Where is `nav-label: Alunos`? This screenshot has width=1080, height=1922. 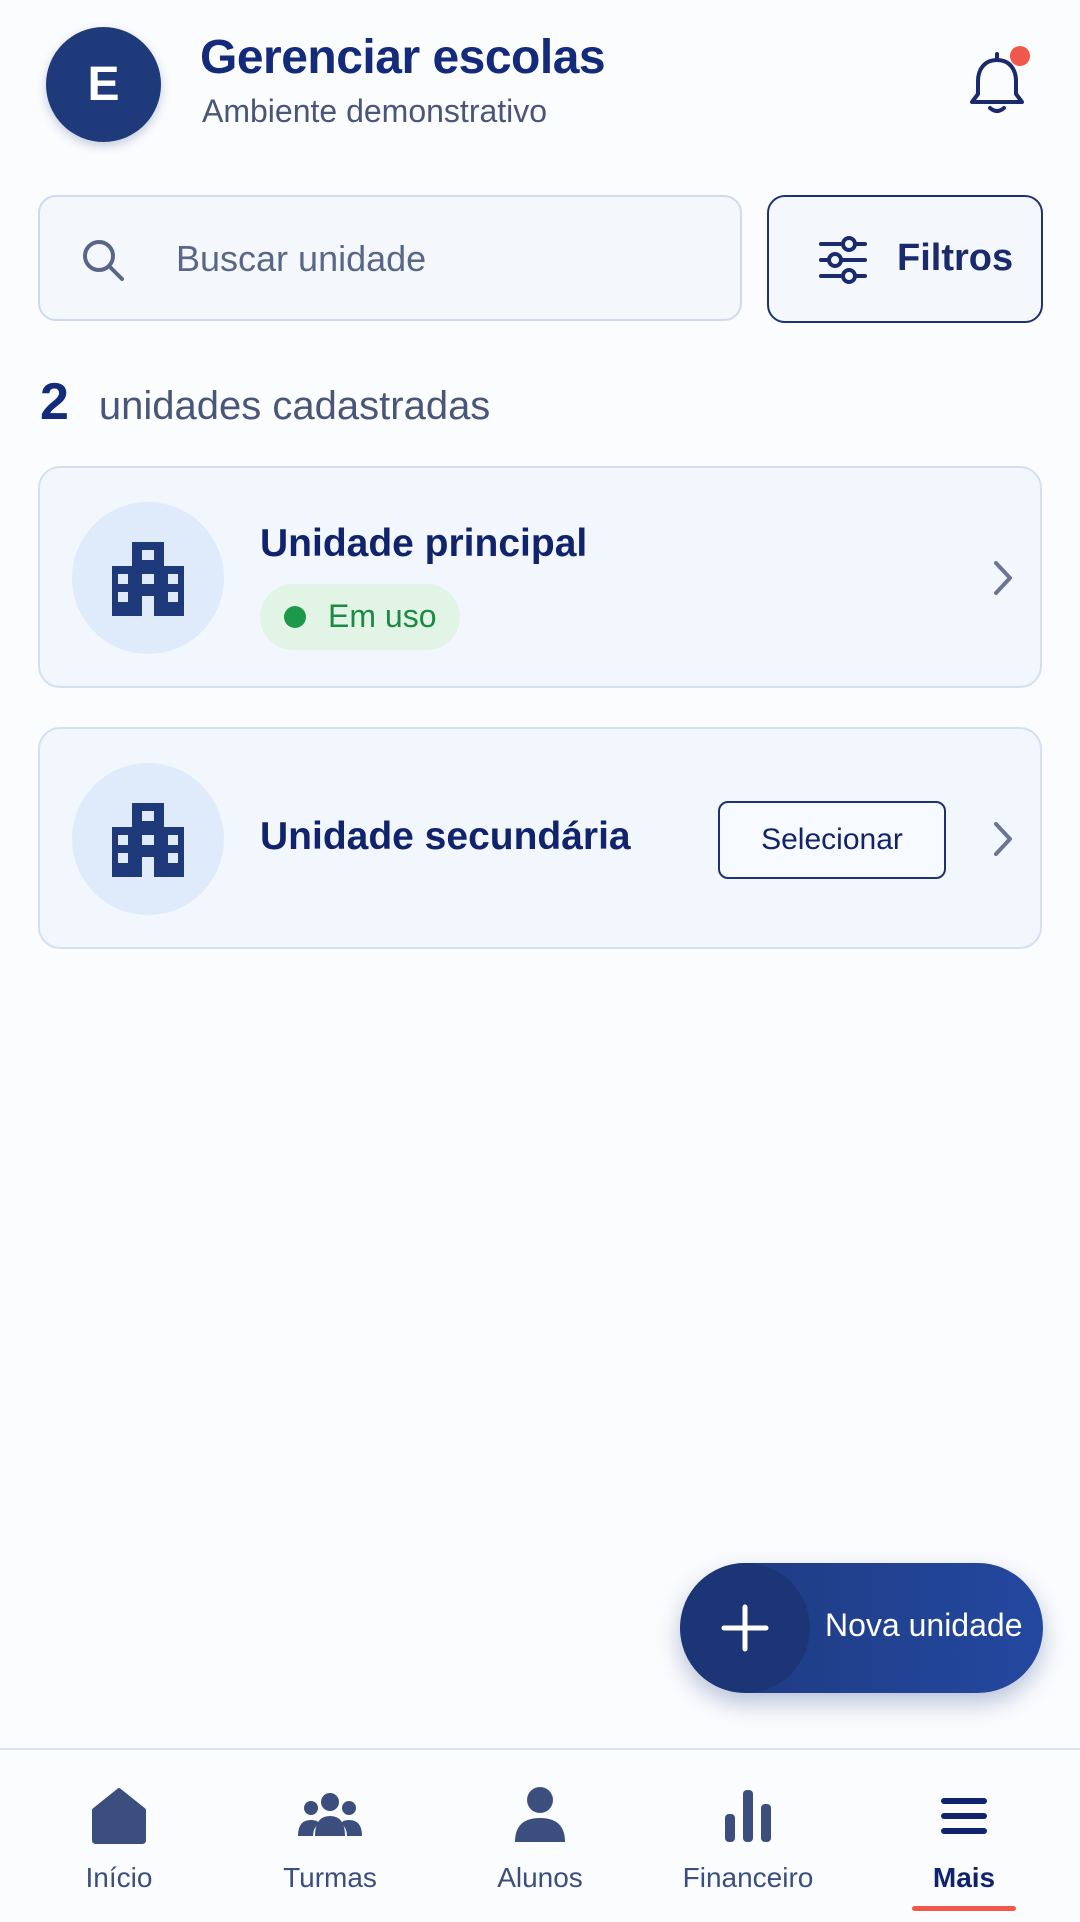 nav-label: Alunos is located at coordinates (540, 1877).